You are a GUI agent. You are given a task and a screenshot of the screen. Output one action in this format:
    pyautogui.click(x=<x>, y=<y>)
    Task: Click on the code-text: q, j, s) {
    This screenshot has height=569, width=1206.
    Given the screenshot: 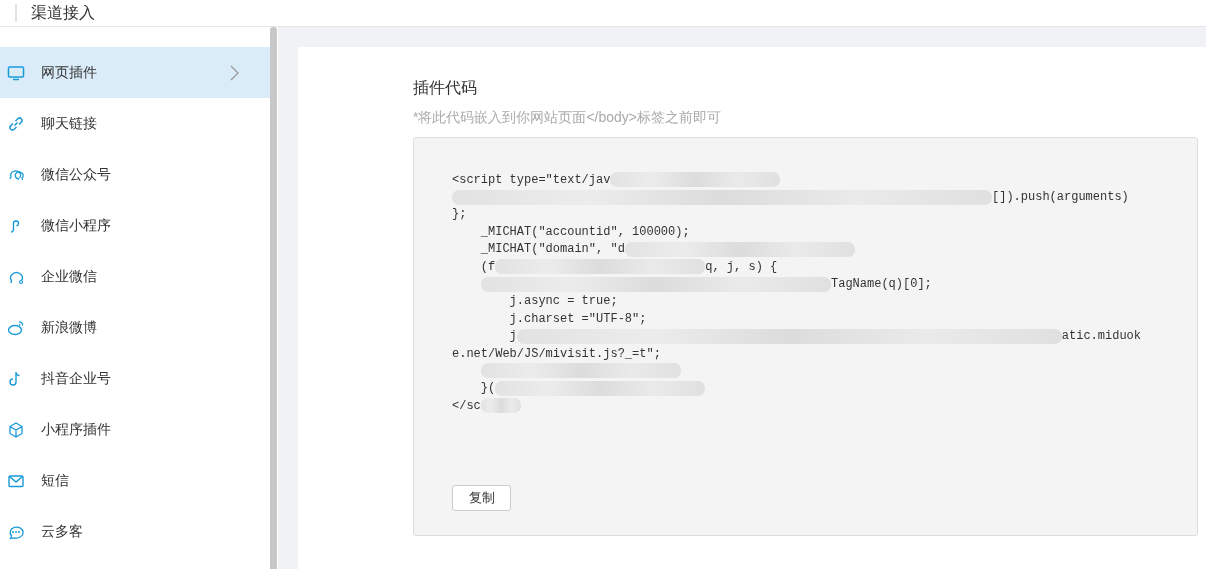 What is the action you would take?
    pyautogui.click(x=741, y=266)
    